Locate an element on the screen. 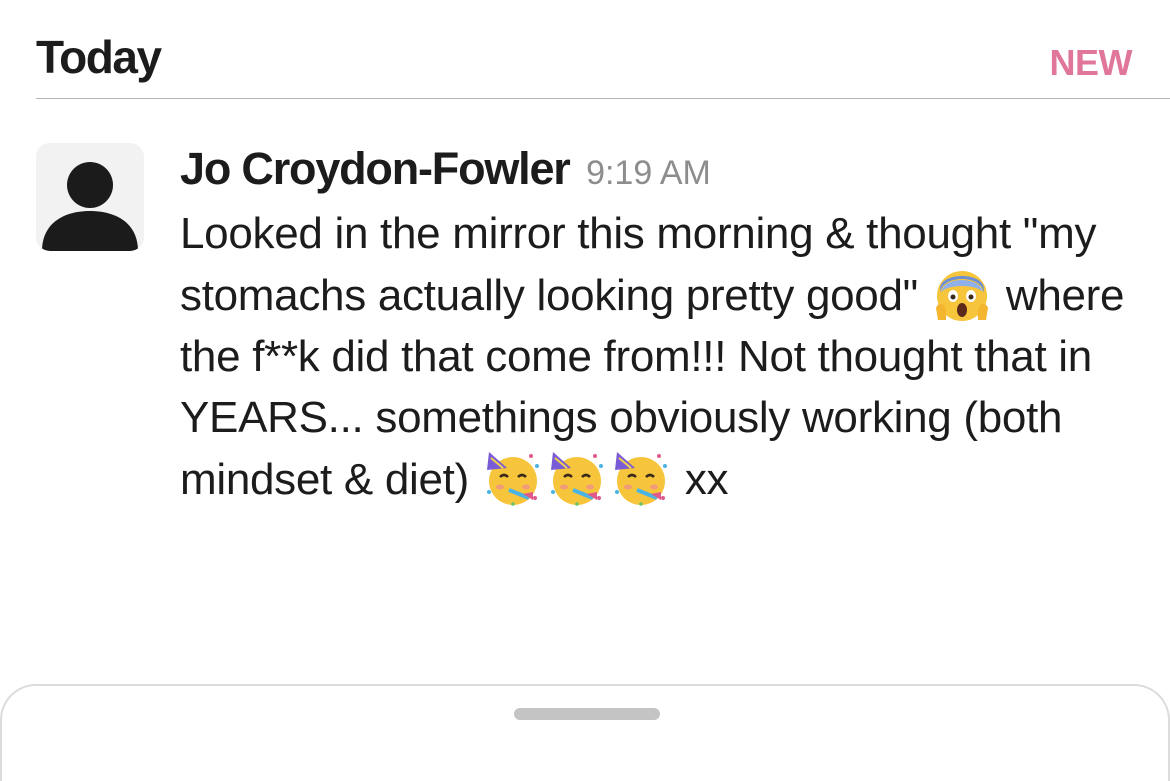 The width and height of the screenshot is (1170, 781). author-name: Jo Croydon-Fowler is located at coordinates (375, 168).